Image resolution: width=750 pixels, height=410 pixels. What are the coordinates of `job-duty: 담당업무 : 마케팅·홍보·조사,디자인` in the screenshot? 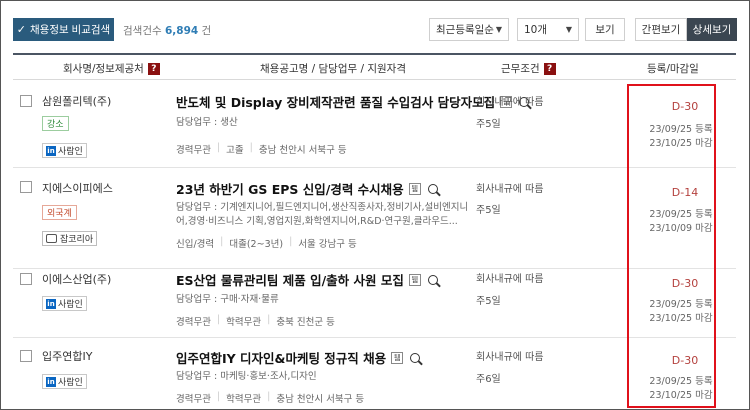 It's located at (246, 376).